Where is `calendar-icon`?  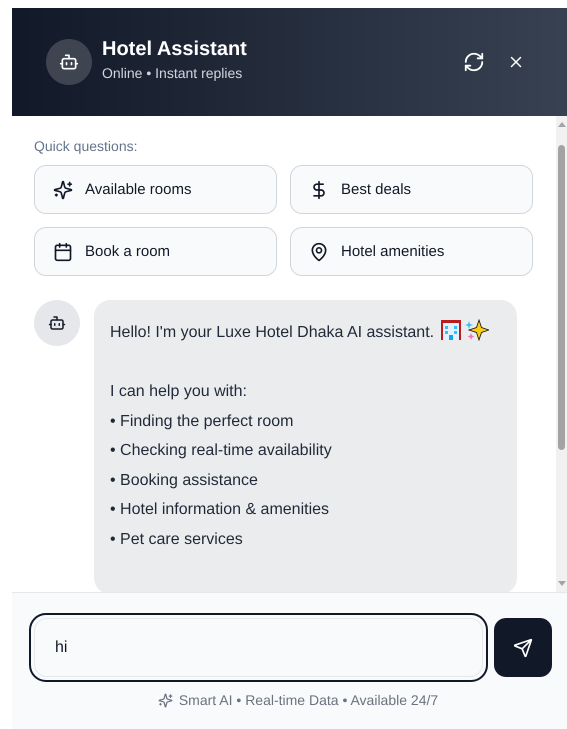 calendar-icon is located at coordinates (63, 252).